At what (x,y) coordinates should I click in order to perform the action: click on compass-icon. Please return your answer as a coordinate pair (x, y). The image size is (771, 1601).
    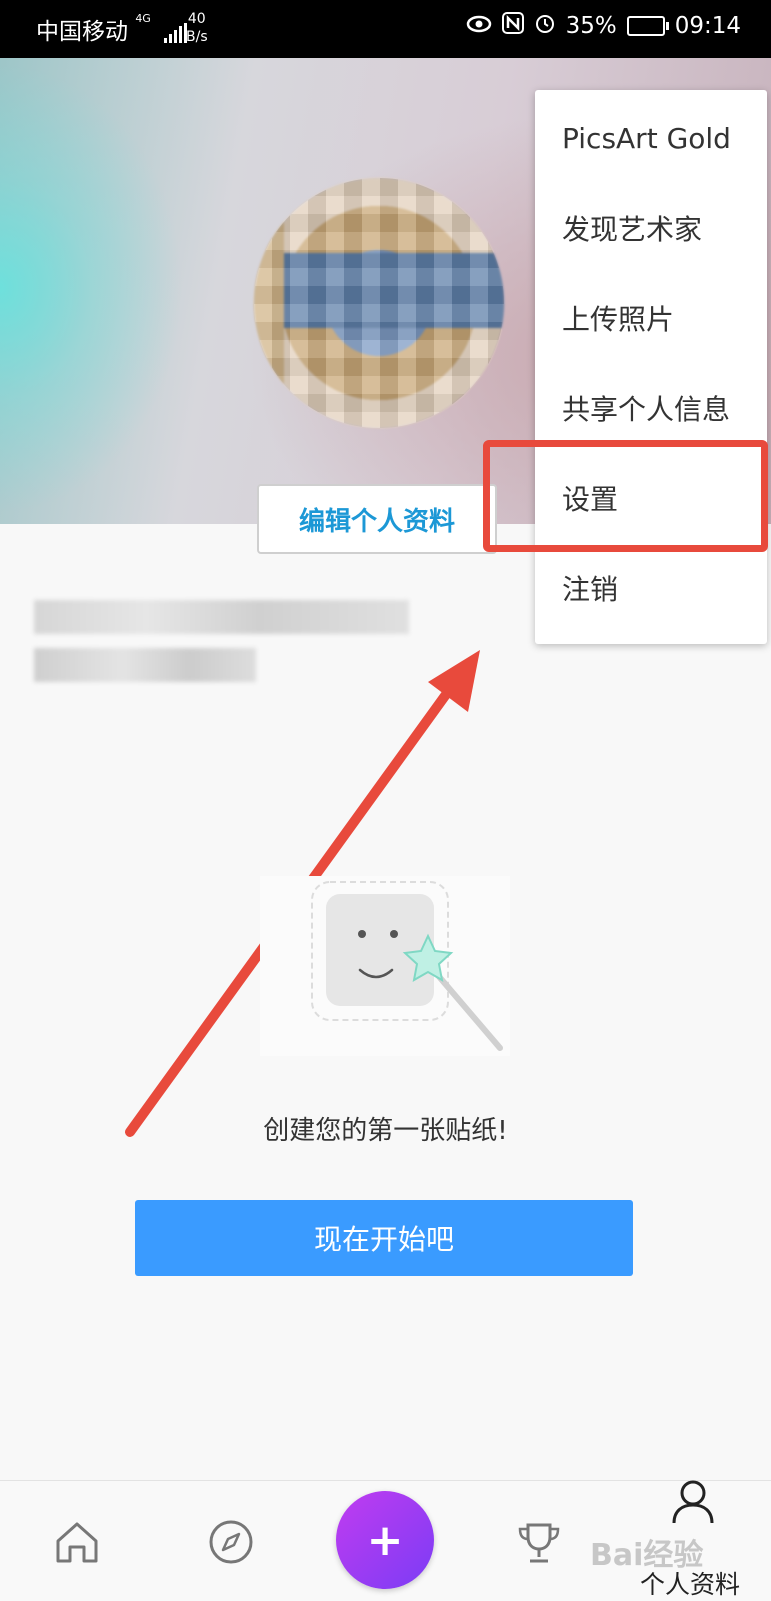
    Looking at the image, I should click on (231, 1542).